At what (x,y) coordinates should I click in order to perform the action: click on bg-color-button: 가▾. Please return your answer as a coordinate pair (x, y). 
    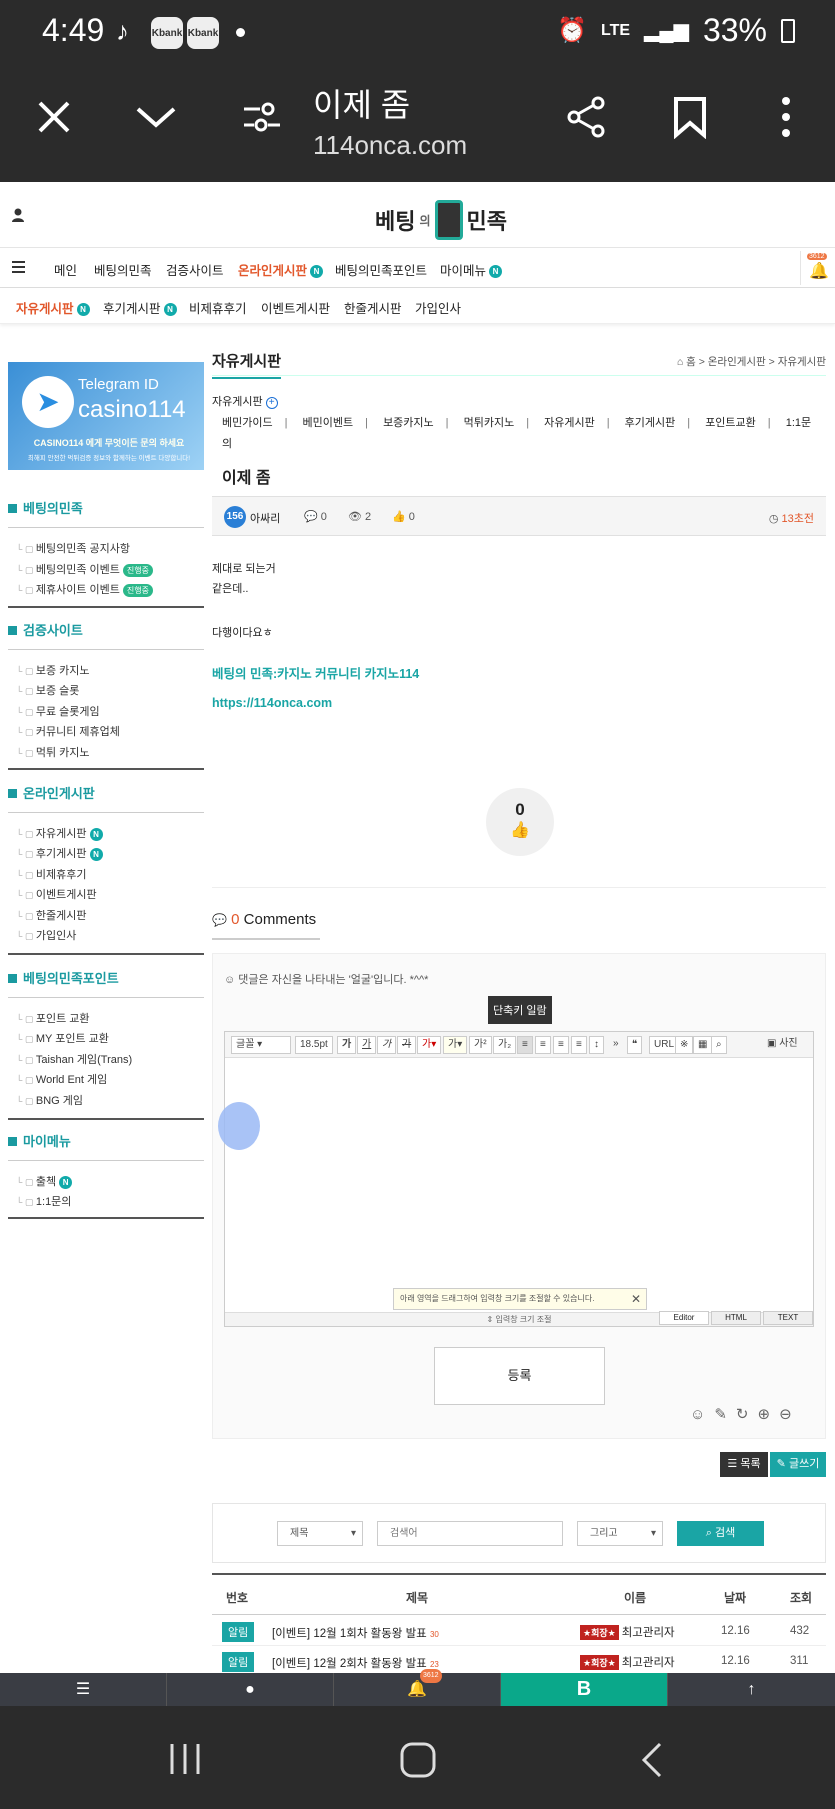
    Looking at the image, I should click on (455, 1045).